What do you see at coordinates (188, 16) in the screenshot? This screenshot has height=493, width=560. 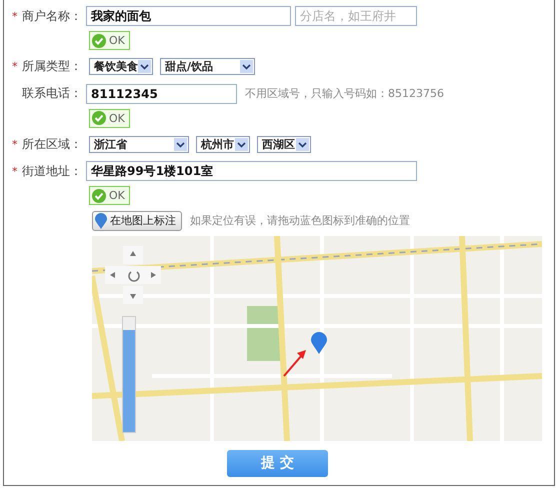 I see `text-field: 我家的面包` at bounding box center [188, 16].